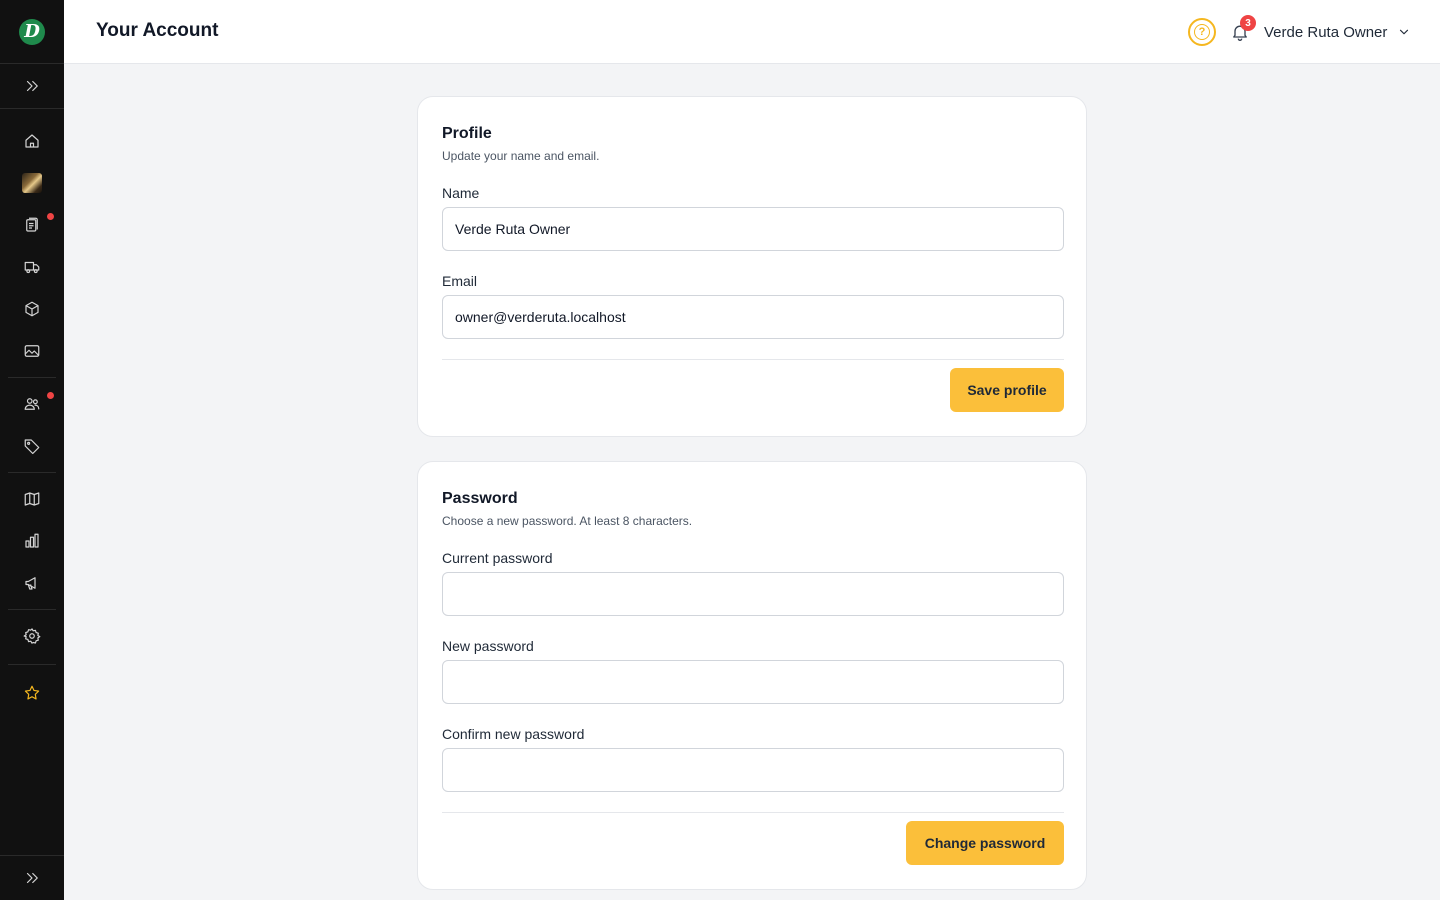 The height and width of the screenshot is (900, 1440). Describe the element at coordinates (521, 156) in the screenshot. I see `profile-subtitle: Update your name and email.` at that location.